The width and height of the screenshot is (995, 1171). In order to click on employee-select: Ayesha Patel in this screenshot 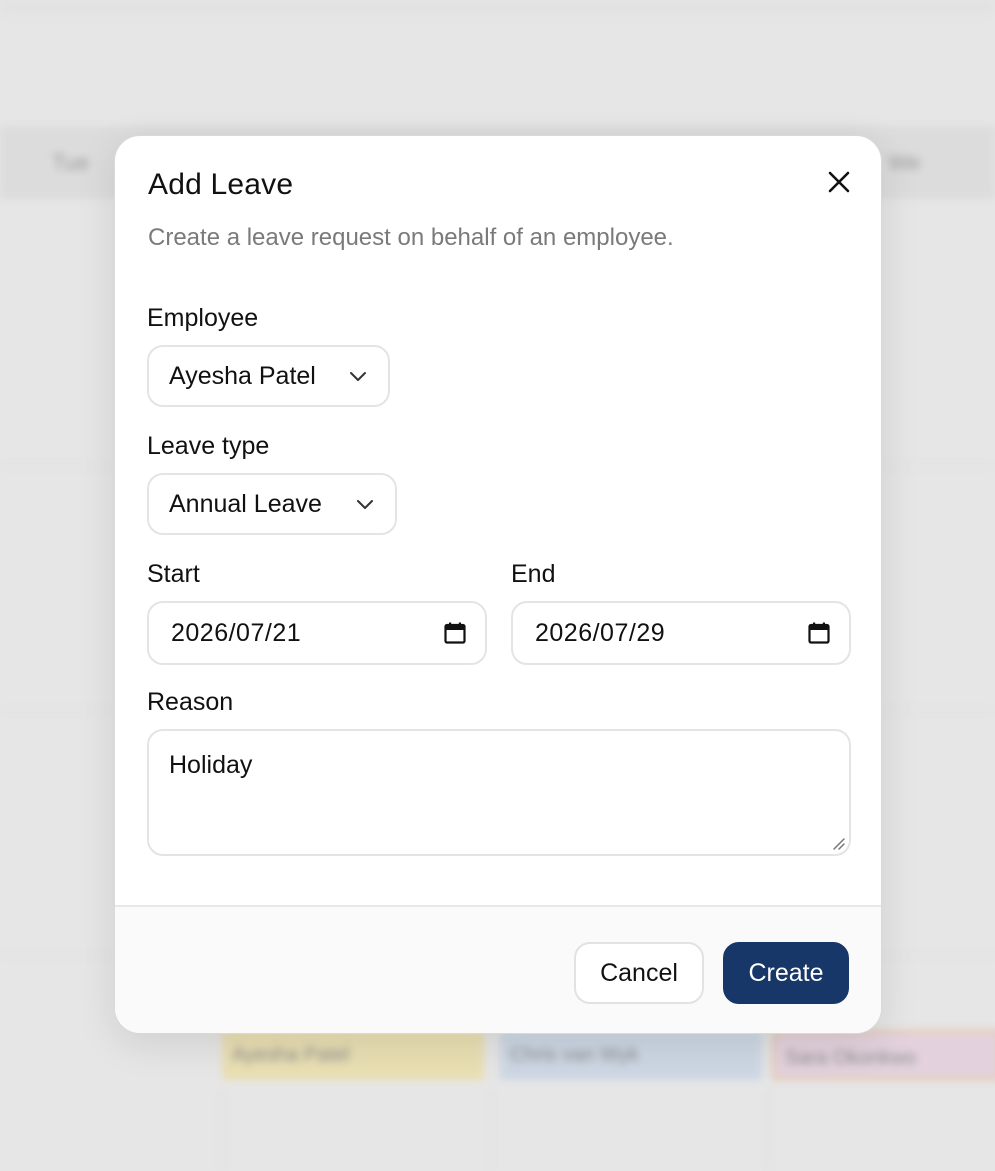, I will do `click(268, 376)`.